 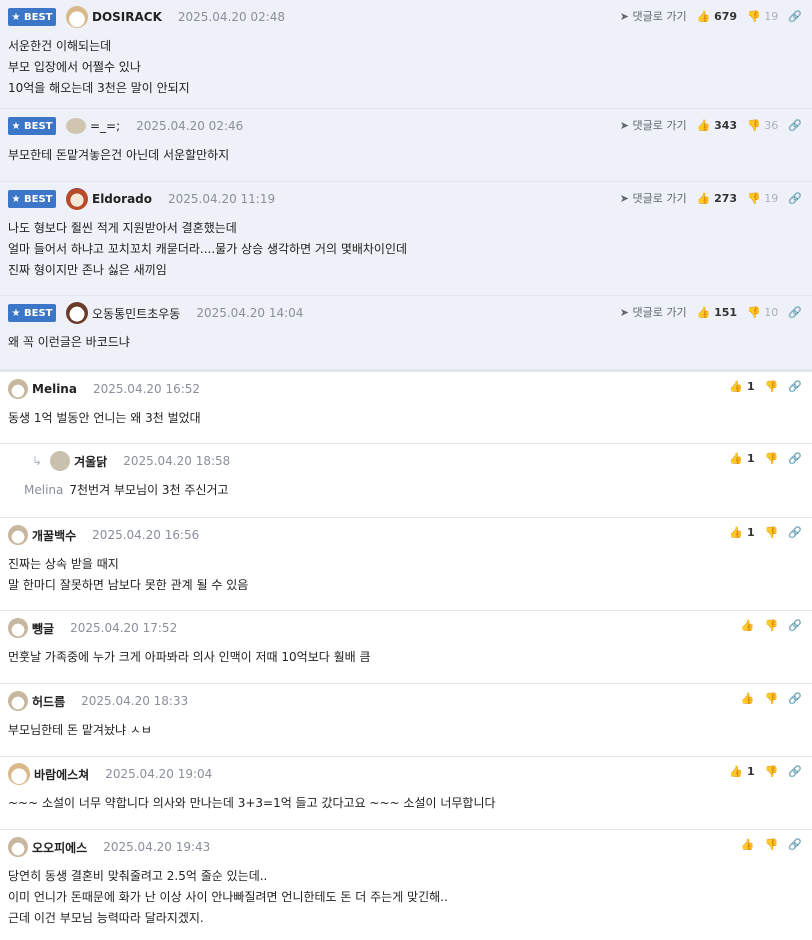 What do you see at coordinates (61, 774) in the screenshot?
I see `username: 바람에스쳐` at bounding box center [61, 774].